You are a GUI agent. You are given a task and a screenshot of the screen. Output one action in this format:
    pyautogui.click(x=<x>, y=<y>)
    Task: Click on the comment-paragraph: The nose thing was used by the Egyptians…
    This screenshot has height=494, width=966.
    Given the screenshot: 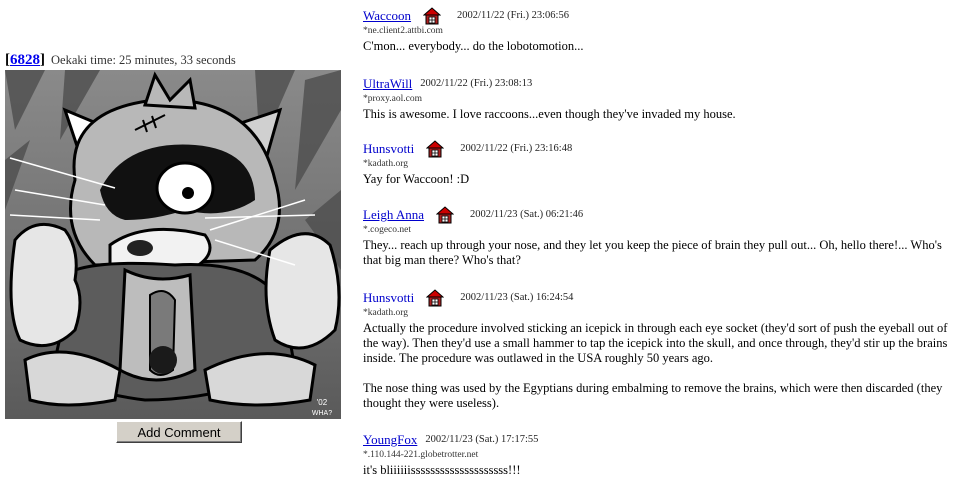 What is the action you would take?
    pyautogui.click(x=653, y=395)
    